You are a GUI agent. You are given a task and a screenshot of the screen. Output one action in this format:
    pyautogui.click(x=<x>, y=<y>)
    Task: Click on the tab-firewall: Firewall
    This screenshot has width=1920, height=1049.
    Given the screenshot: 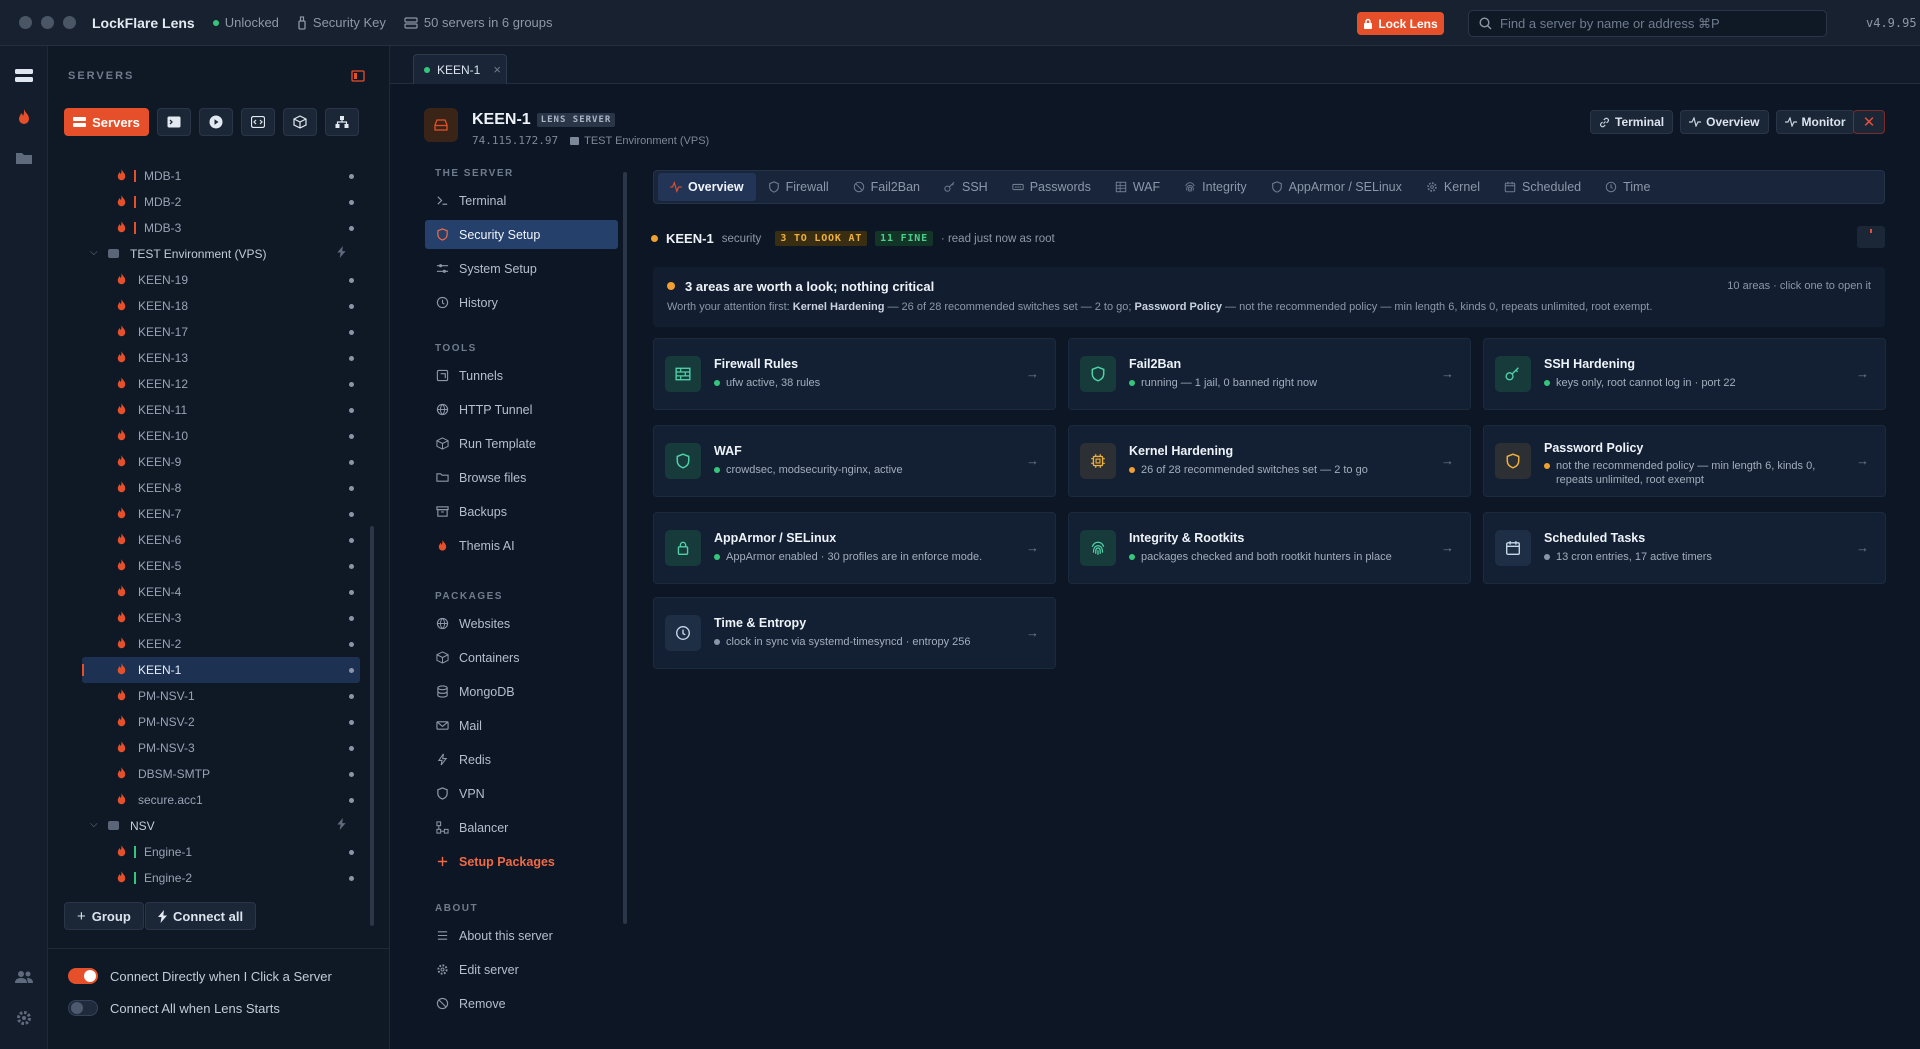 What is the action you would take?
    pyautogui.click(x=798, y=187)
    